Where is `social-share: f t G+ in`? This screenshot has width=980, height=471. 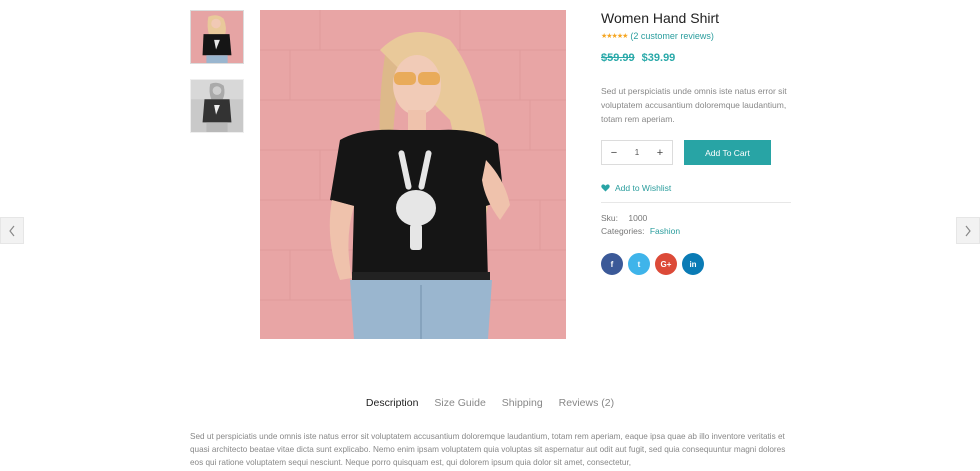 social-share: f t G+ in is located at coordinates (698, 264).